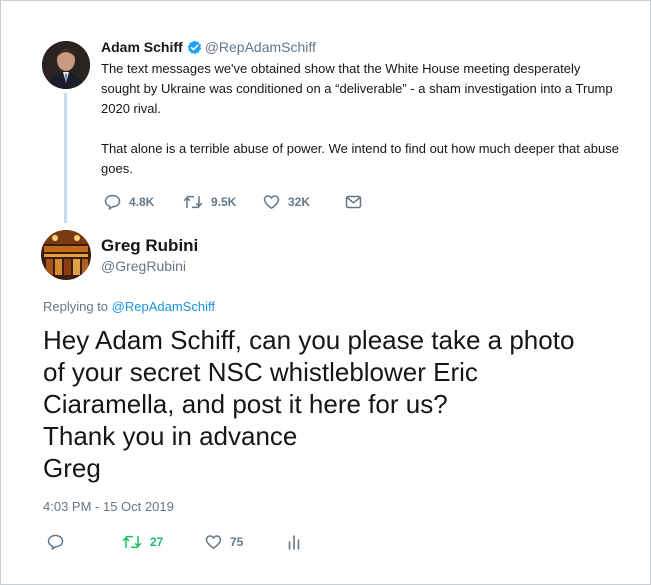 Image resolution: width=651 pixels, height=585 pixels. Describe the element at coordinates (245, 404) in the screenshot. I see `reply-text-line: Ciaramella, and post it here for us?` at that location.